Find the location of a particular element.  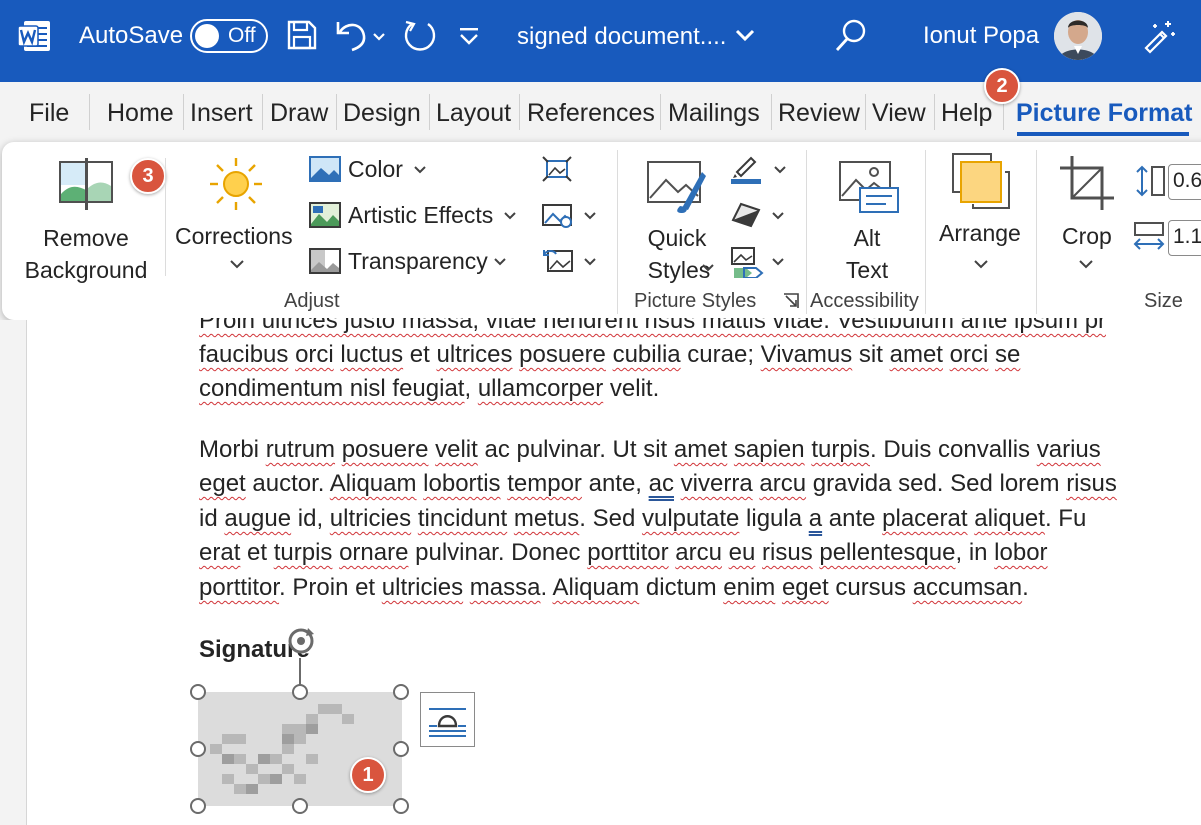

crop-icon is located at coordinates (1087, 183).